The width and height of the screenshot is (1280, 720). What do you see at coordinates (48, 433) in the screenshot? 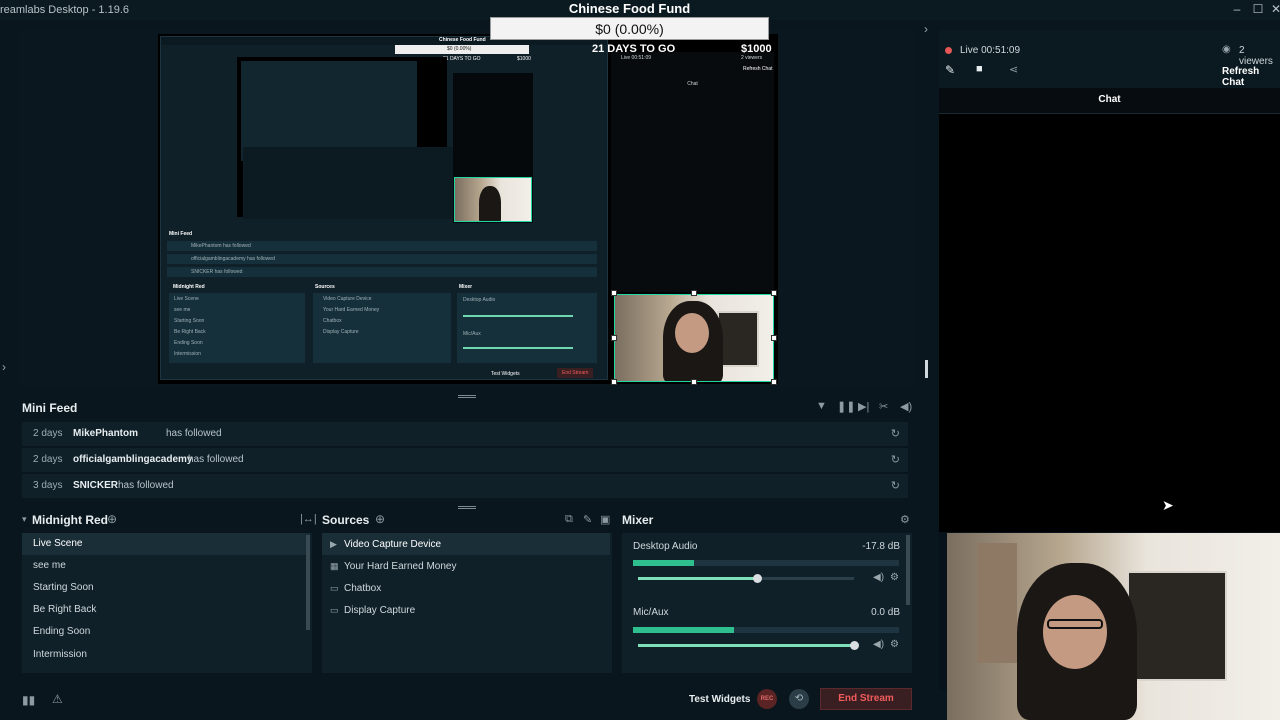
I see `feed-age: 2 days` at bounding box center [48, 433].